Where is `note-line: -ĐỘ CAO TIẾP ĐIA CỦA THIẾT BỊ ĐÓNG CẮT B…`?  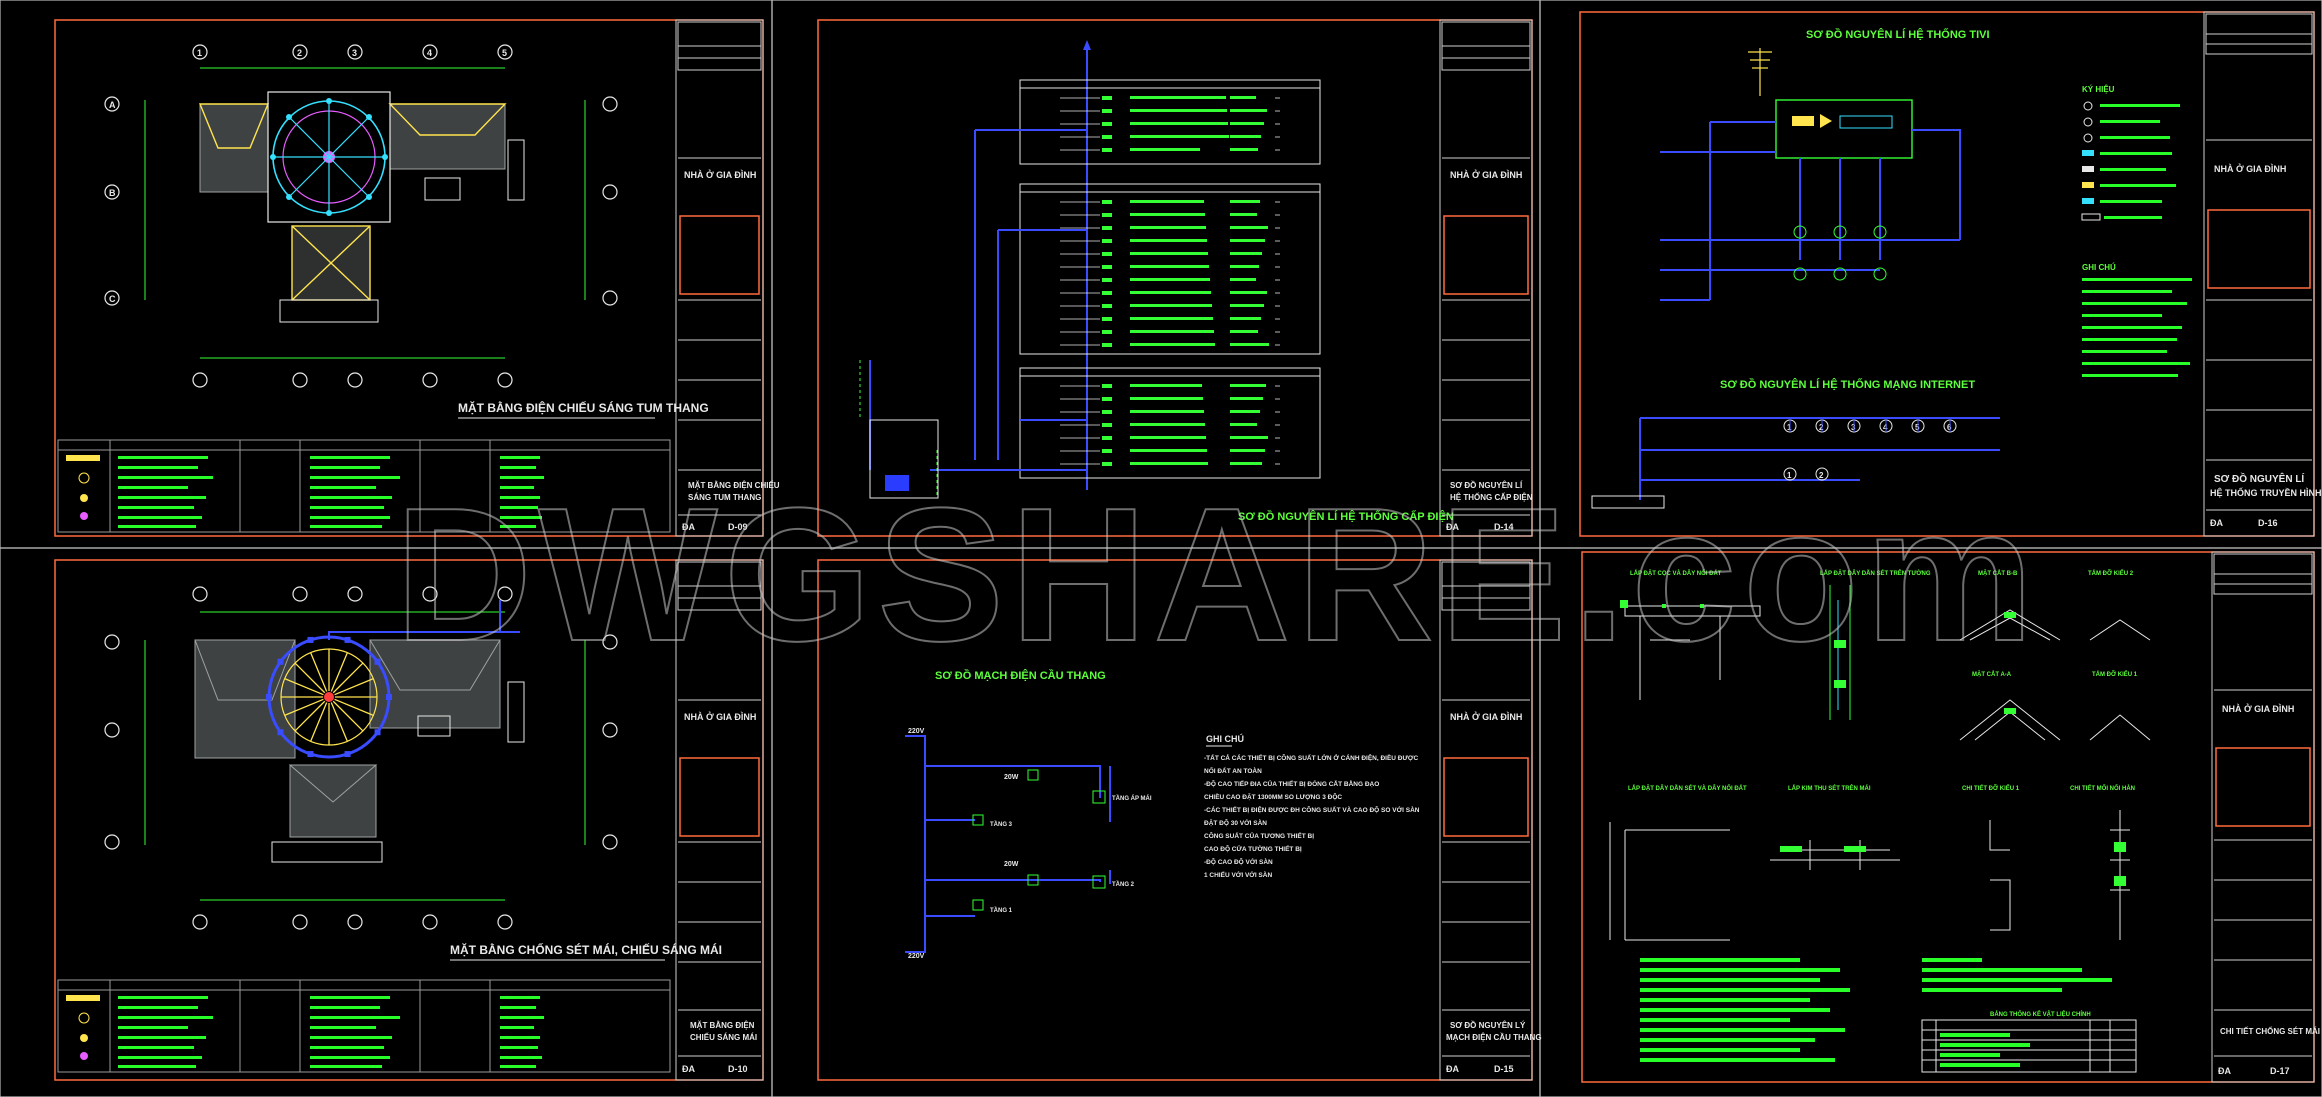 note-line: -ĐỘ CAO TIẾP ĐIA CỦA THIẾT BỊ ĐÓNG CẮT B… is located at coordinates (1291, 783).